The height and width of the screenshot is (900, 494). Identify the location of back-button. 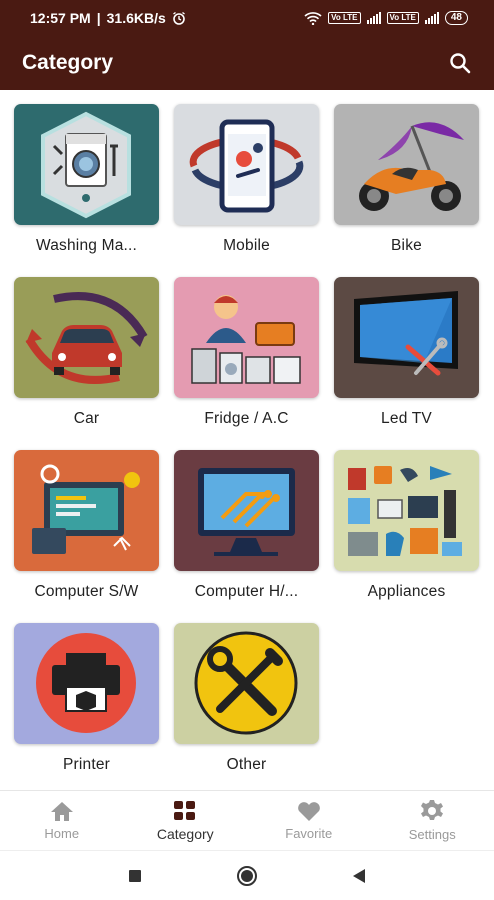
(359, 876).